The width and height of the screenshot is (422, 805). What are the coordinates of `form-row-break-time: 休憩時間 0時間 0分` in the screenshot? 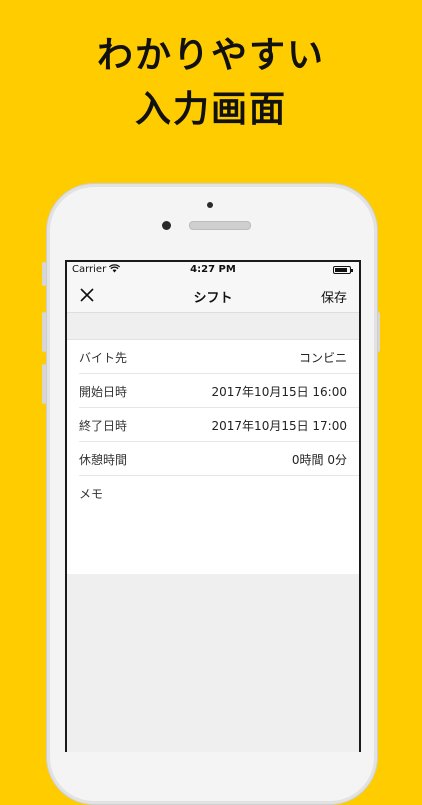 It's located at (219, 459).